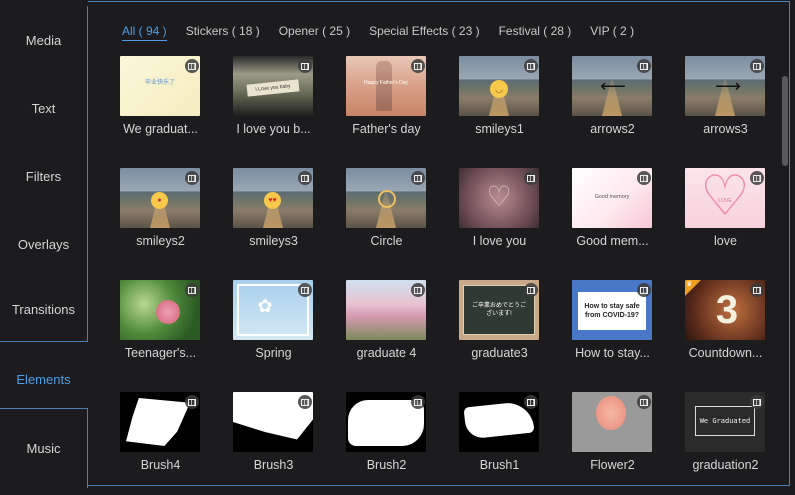 The height and width of the screenshot is (495, 795). What do you see at coordinates (160, 241) in the screenshot?
I see `item-caption: smileys2` at bounding box center [160, 241].